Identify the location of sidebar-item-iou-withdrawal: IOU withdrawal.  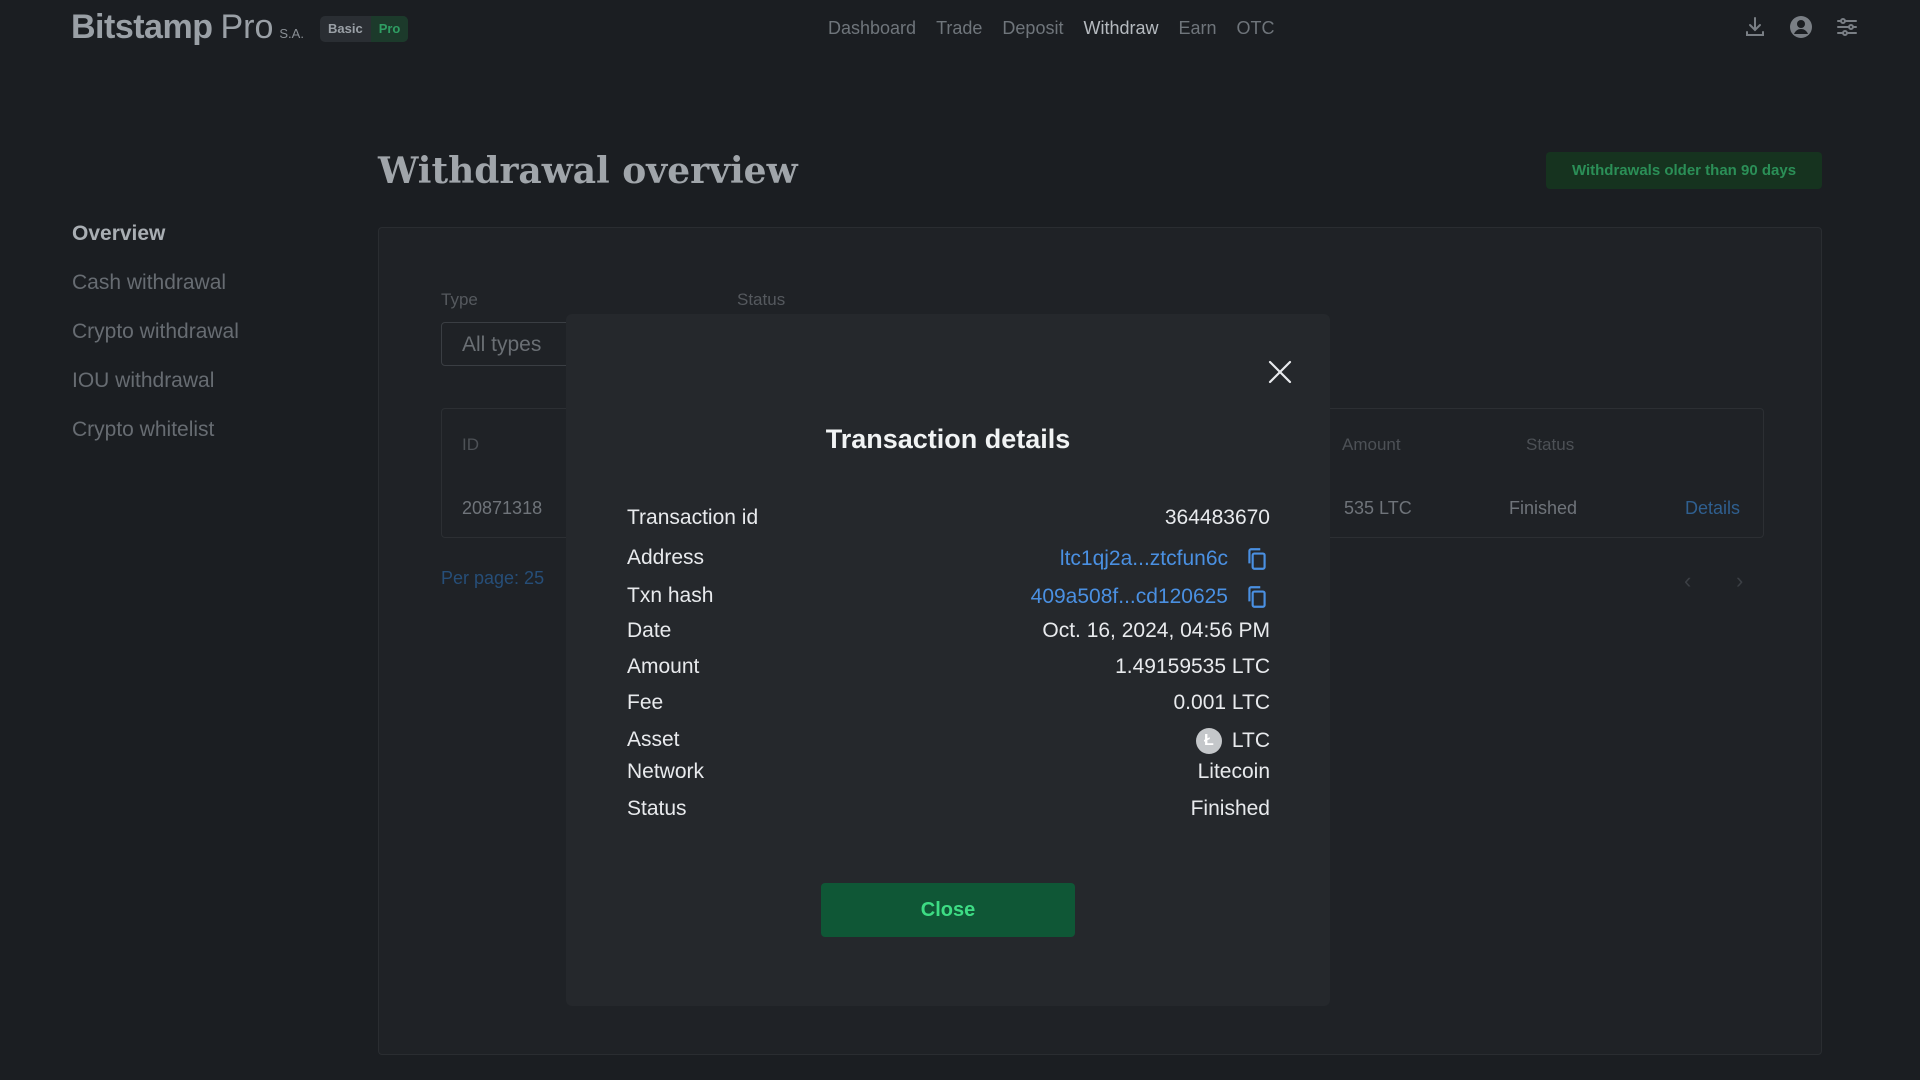
(155, 391).